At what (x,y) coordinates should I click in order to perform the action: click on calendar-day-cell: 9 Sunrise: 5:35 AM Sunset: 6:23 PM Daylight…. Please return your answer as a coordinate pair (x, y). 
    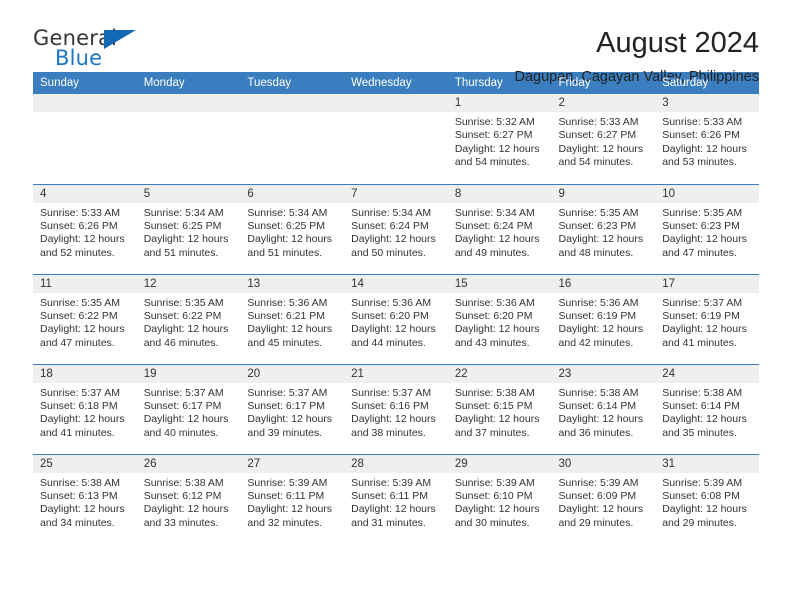
    Looking at the image, I should click on (603, 228).